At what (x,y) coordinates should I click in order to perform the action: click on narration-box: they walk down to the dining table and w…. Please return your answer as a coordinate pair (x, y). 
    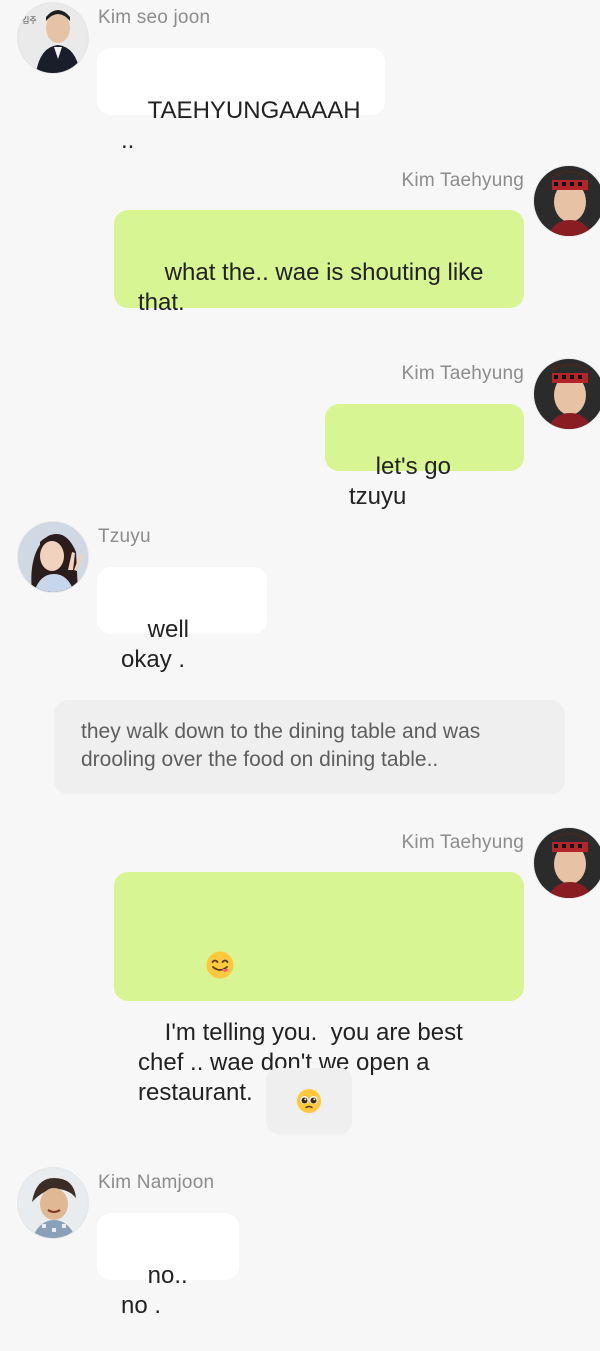
    Looking at the image, I should click on (309, 747).